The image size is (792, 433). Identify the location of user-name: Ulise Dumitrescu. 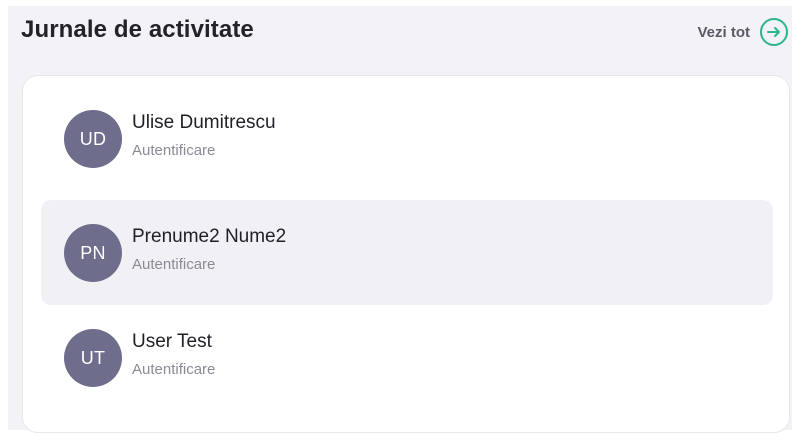
(204, 122).